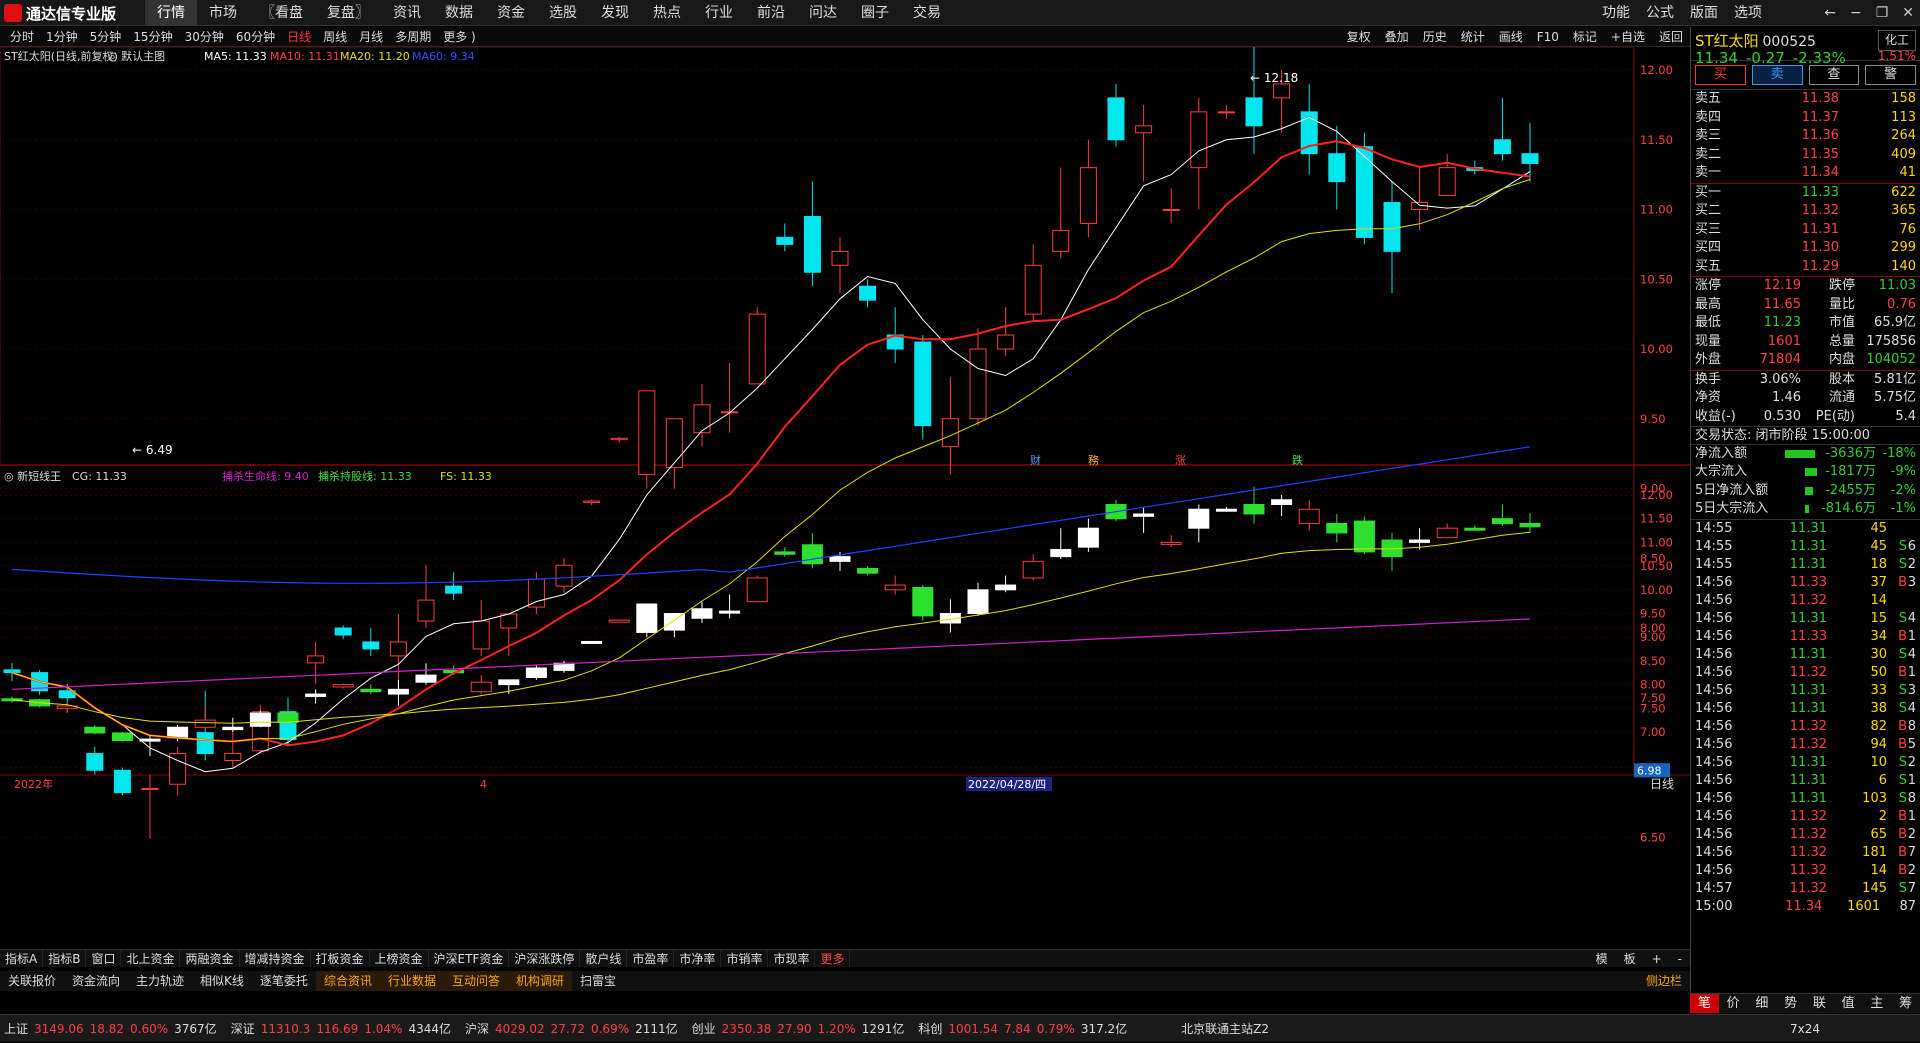  What do you see at coordinates (1890, 75) in the screenshot?
I see `trade-button: 警` at bounding box center [1890, 75].